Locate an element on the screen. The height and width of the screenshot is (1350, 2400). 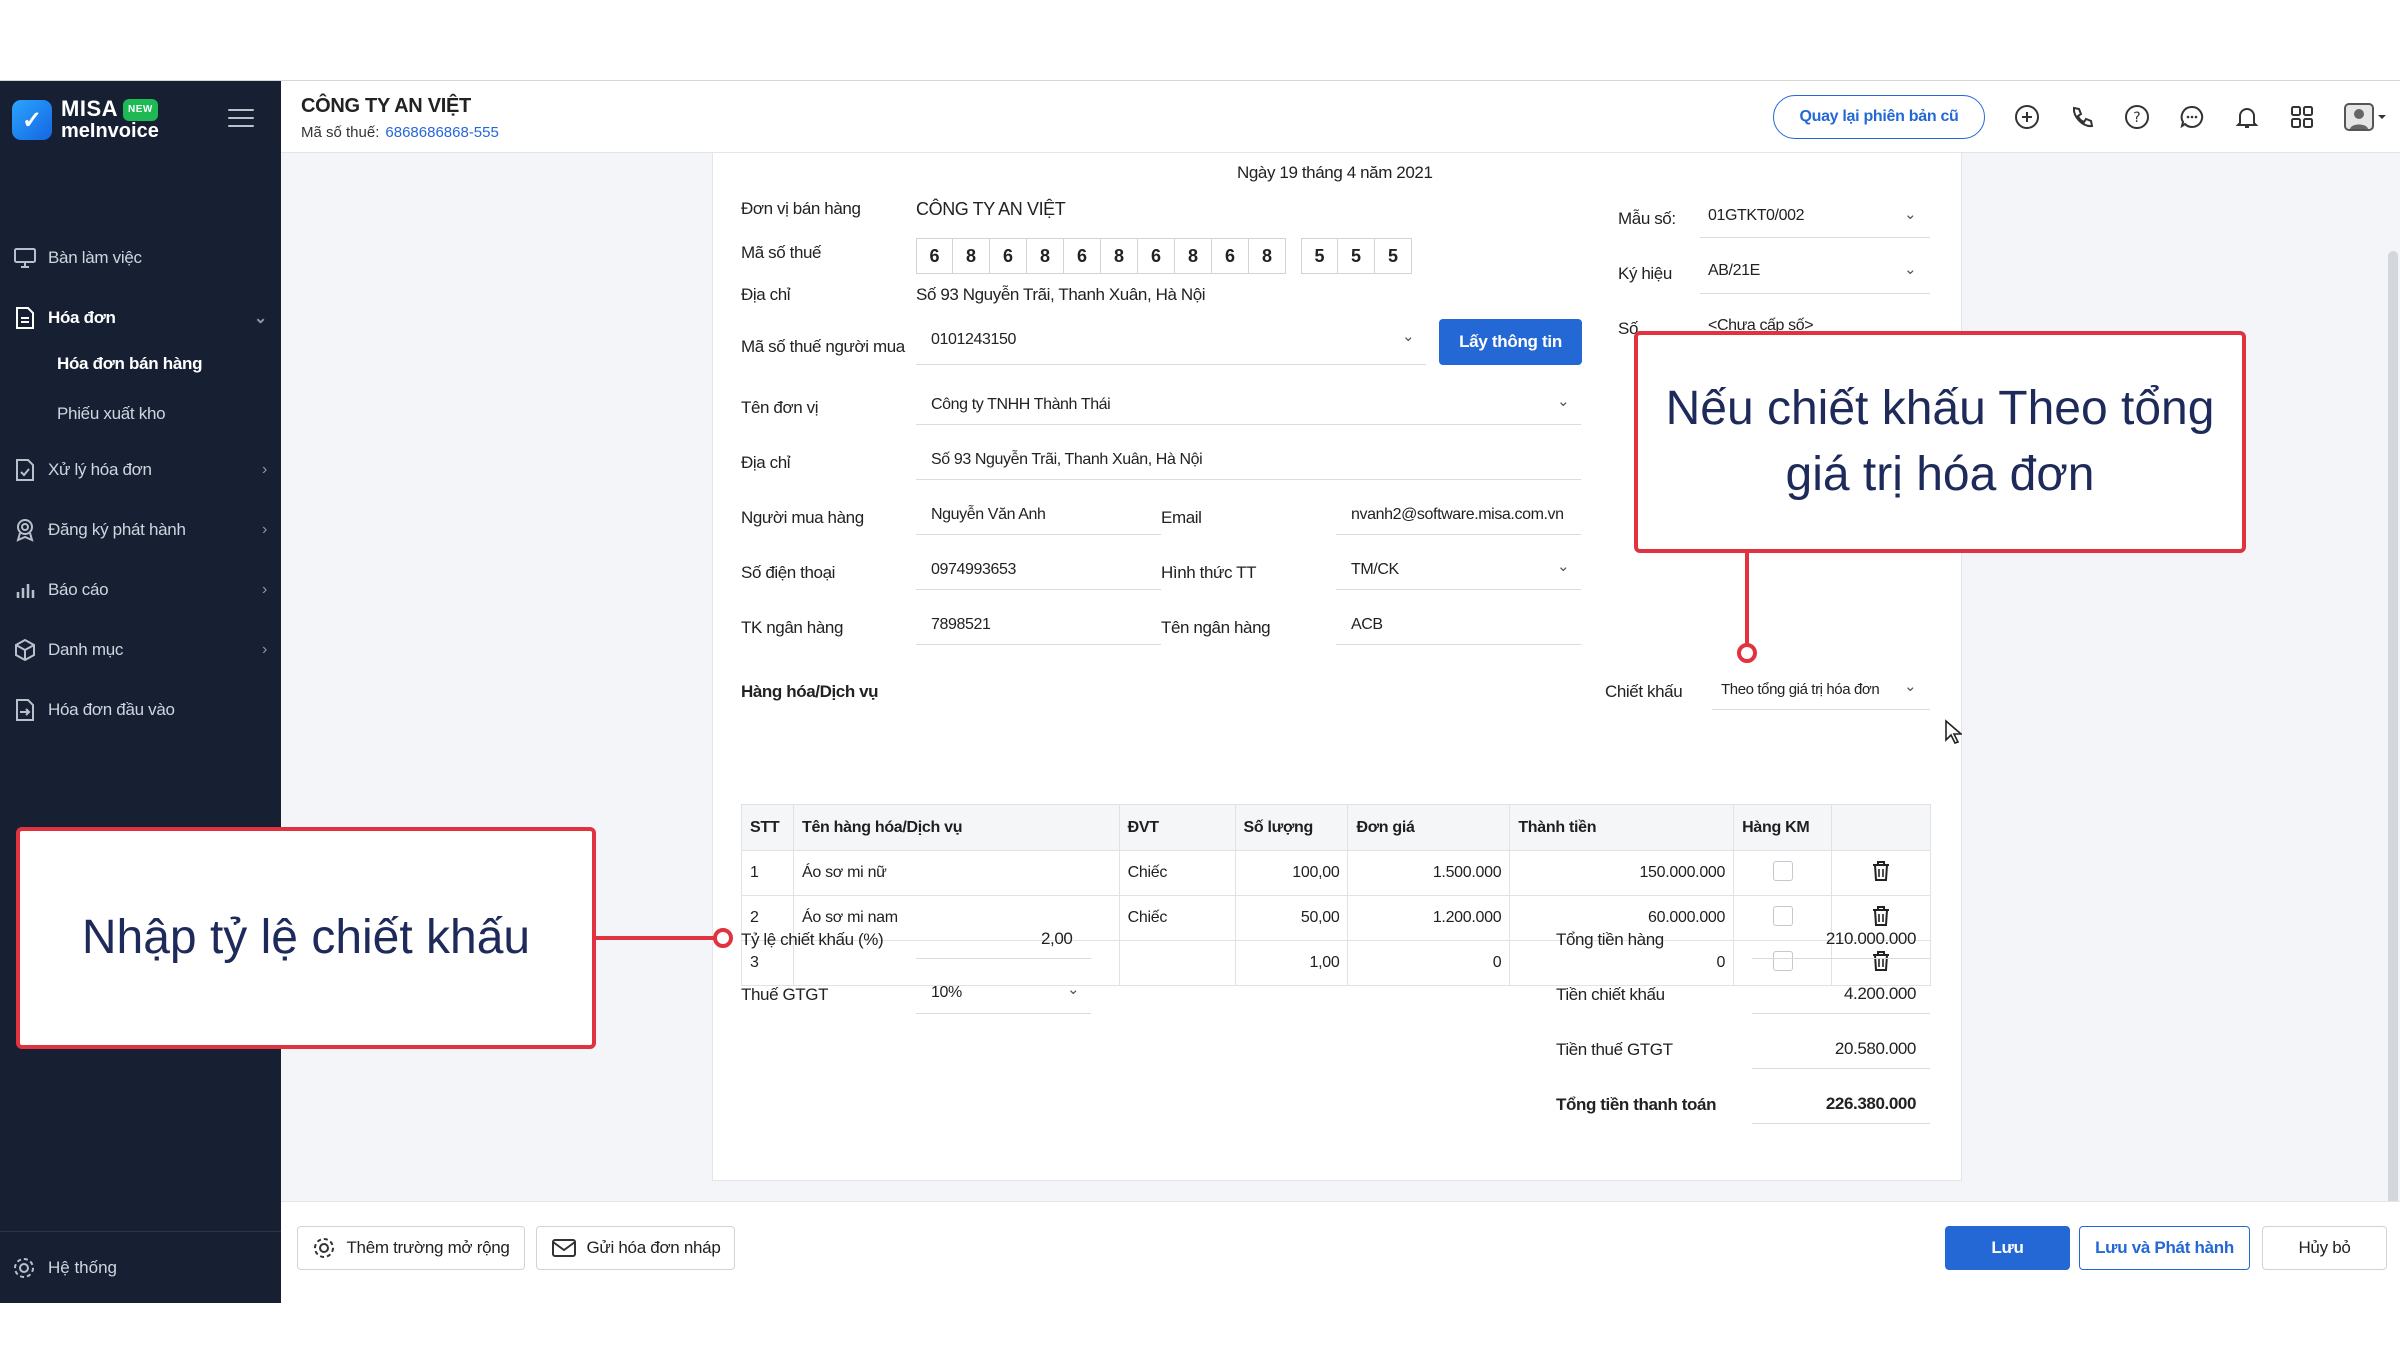
back-to-old-version-button: Quay lại phiên bản cũ is located at coordinates (1879, 117).